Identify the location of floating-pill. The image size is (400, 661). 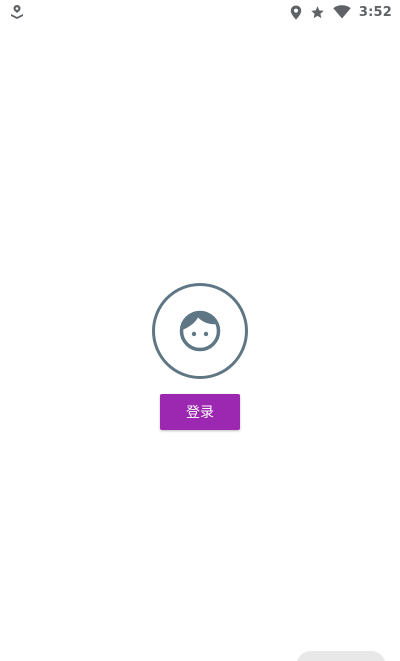
(341, 656).